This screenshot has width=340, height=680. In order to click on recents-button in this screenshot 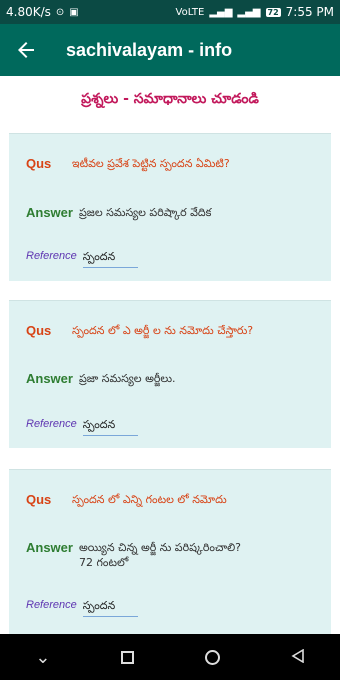, I will do `click(128, 657)`.